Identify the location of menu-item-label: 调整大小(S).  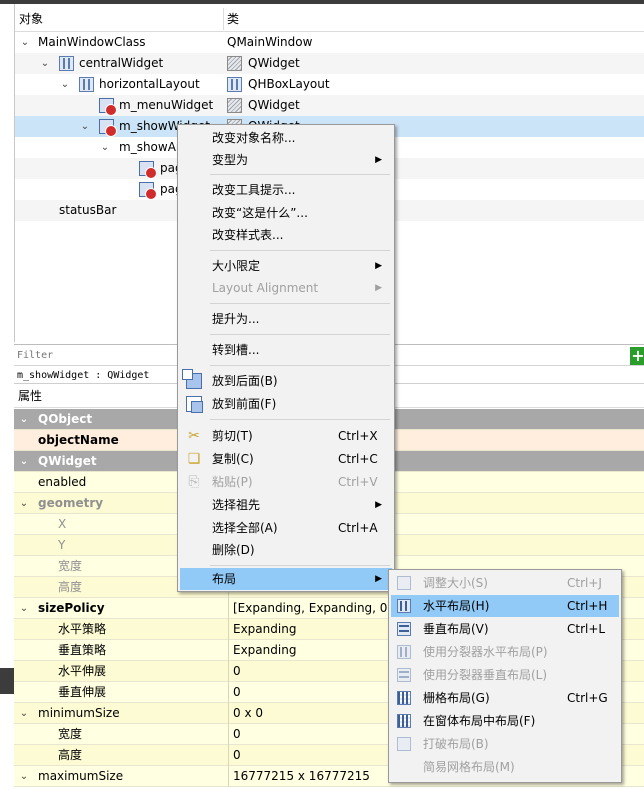
(455, 583).